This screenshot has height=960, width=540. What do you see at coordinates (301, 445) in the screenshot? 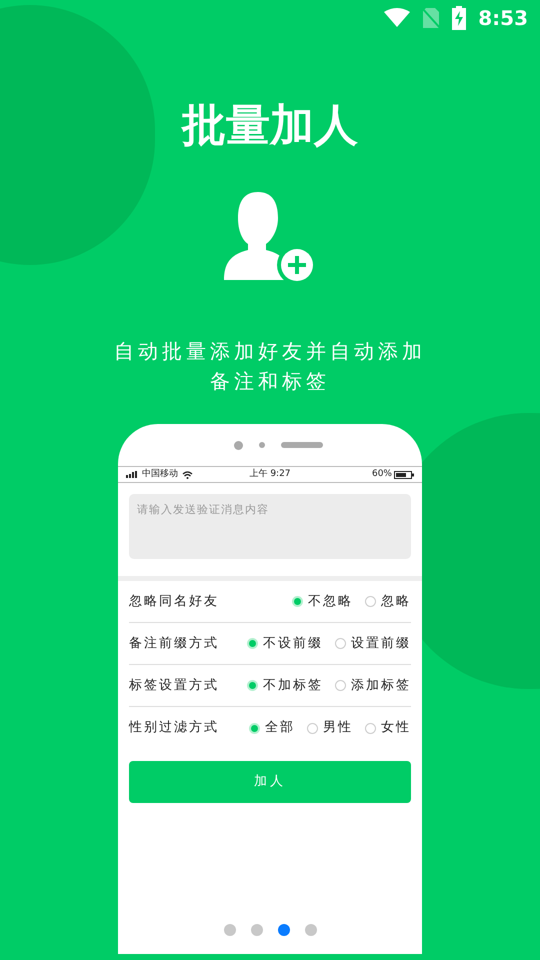
I see `speaker-slot` at bounding box center [301, 445].